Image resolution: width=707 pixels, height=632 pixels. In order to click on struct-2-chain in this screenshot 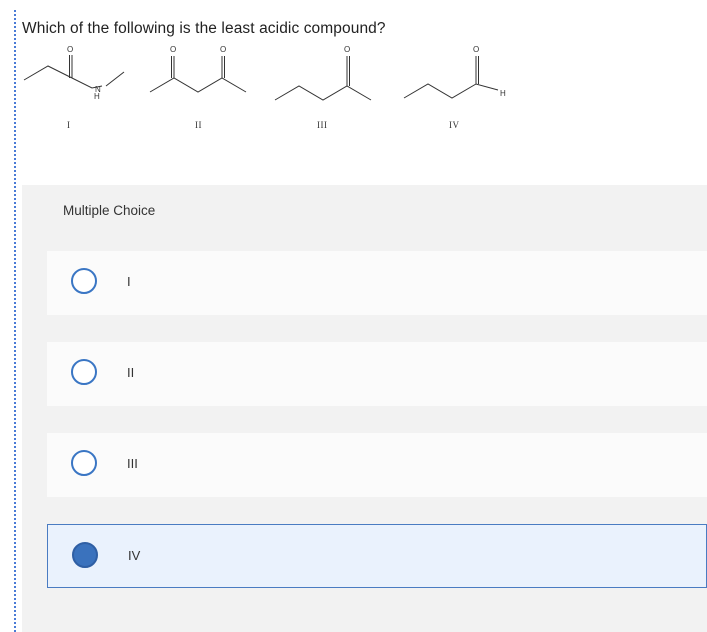, I will do `click(198, 85)`.